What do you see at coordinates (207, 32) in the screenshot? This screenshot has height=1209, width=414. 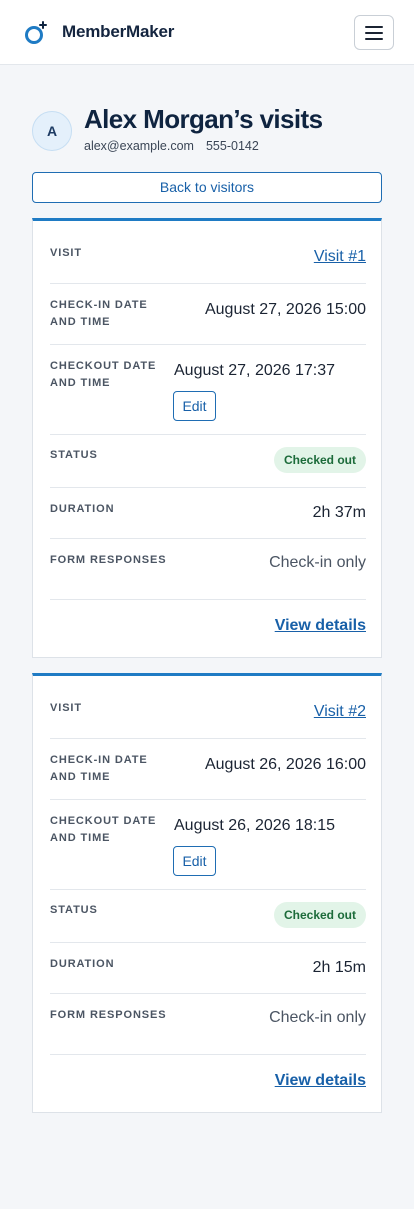 I see `top-navbar: MemberMaker` at bounding box center [207, 32].